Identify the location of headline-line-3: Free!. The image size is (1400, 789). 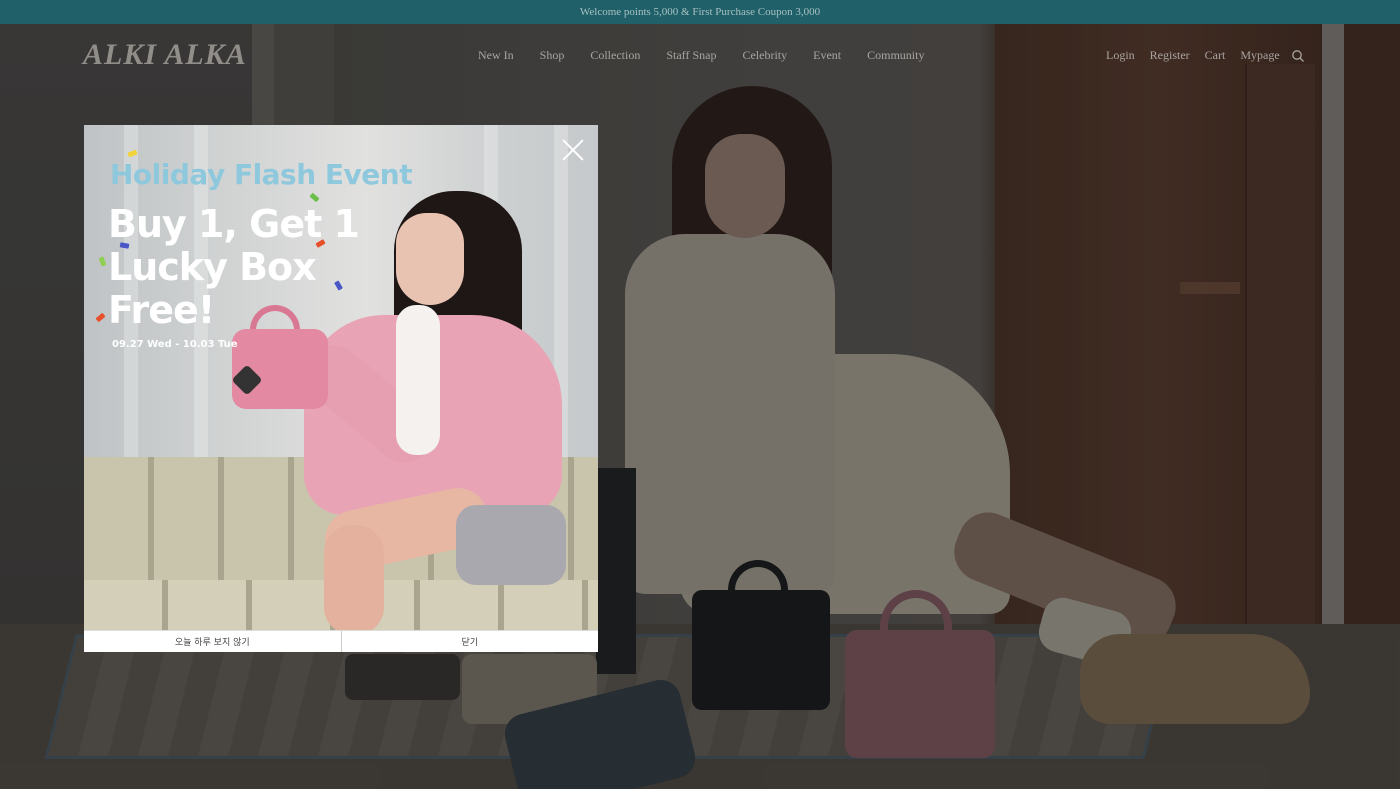
(161, 310).